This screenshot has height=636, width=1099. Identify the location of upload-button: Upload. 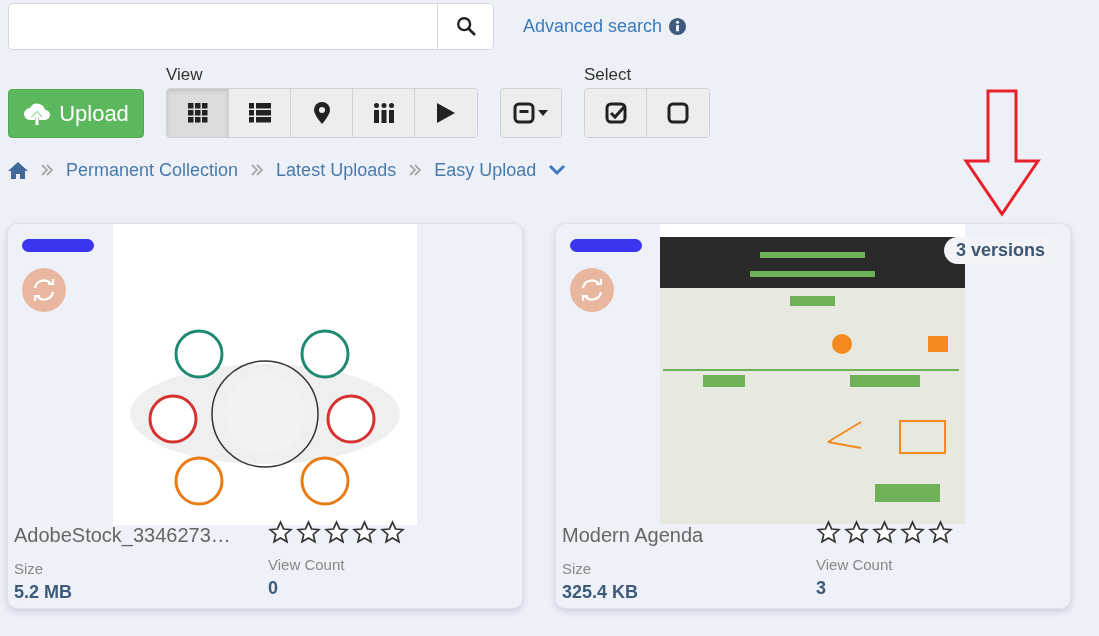
(76, 113).